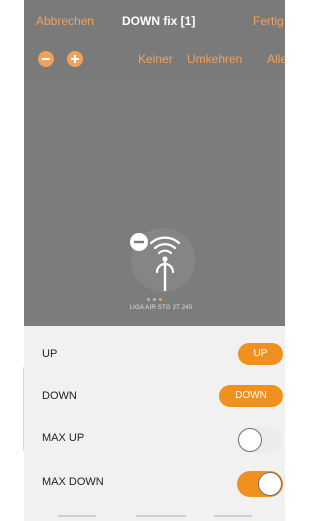 The image size is (320, 521). Describe the element at coordinates (154, 482) in the screenshot. I see `row-max-down: MAX DOWN` at that location.